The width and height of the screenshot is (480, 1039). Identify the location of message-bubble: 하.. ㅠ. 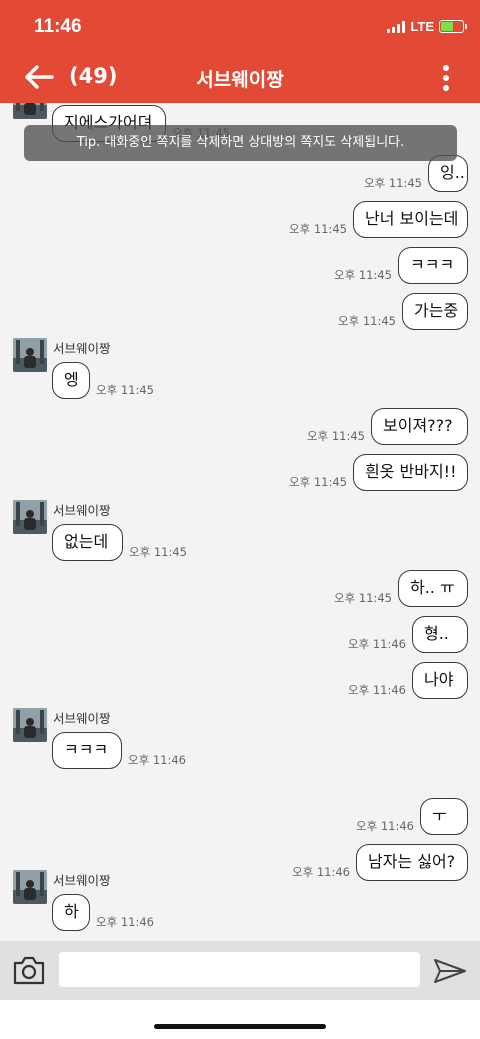
(433, 588).